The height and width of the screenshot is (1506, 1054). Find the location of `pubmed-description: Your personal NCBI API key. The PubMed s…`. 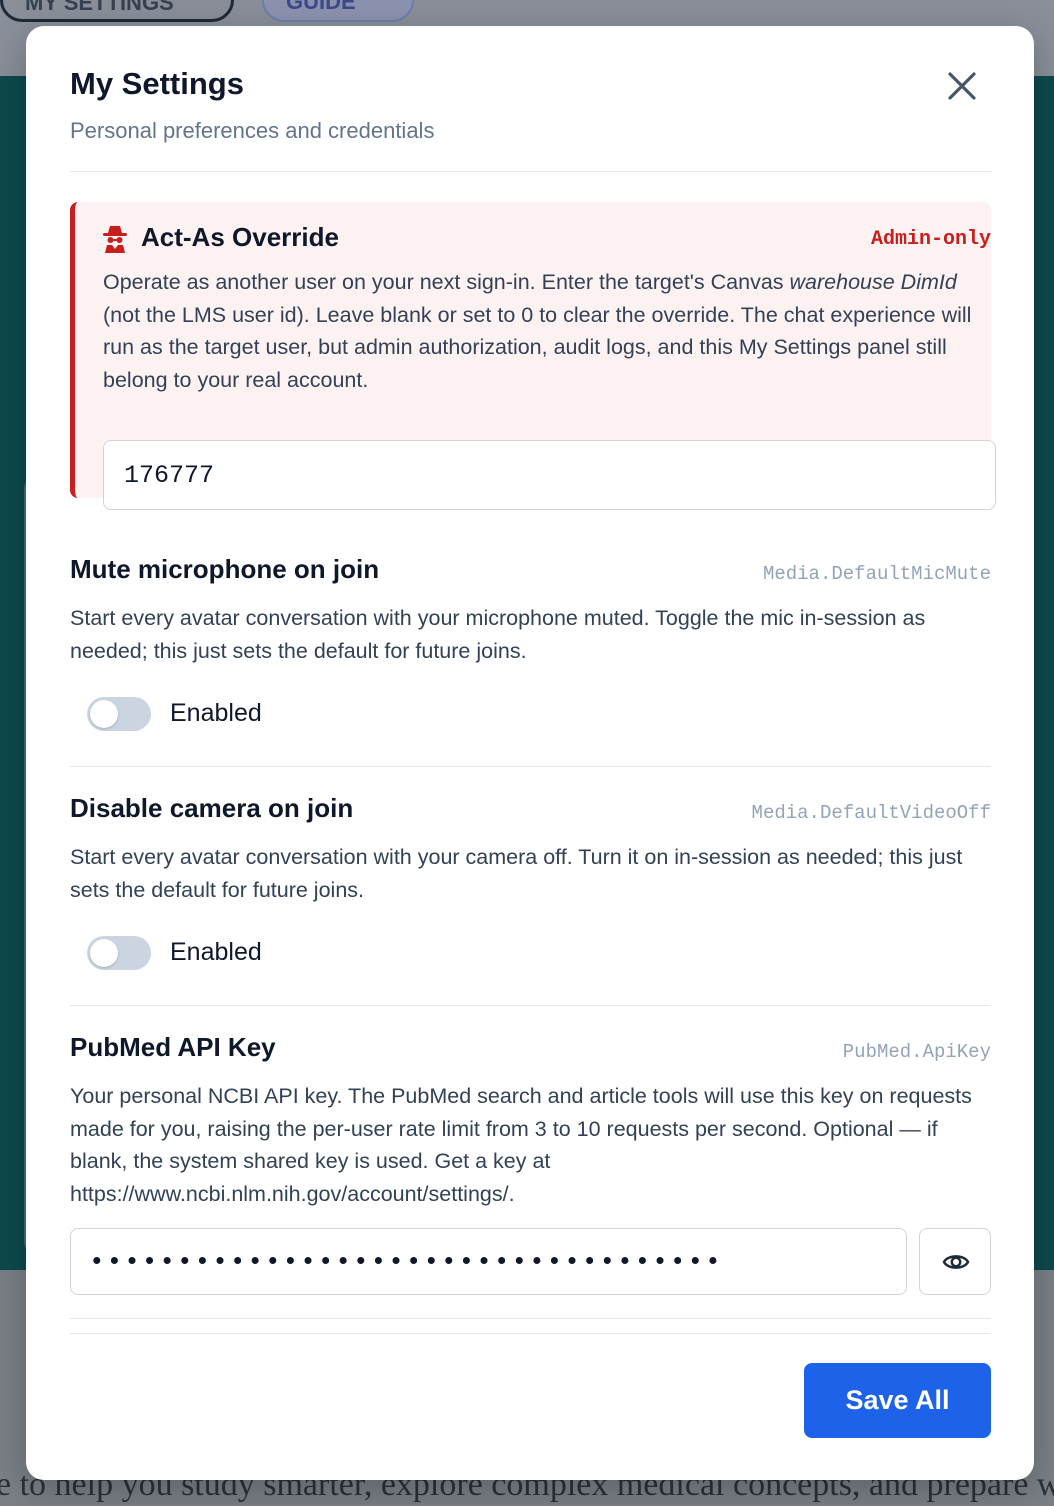

pubmed-description: Your personal NCBI API key. The PubMed s… is located at coordinates (521, 1145).